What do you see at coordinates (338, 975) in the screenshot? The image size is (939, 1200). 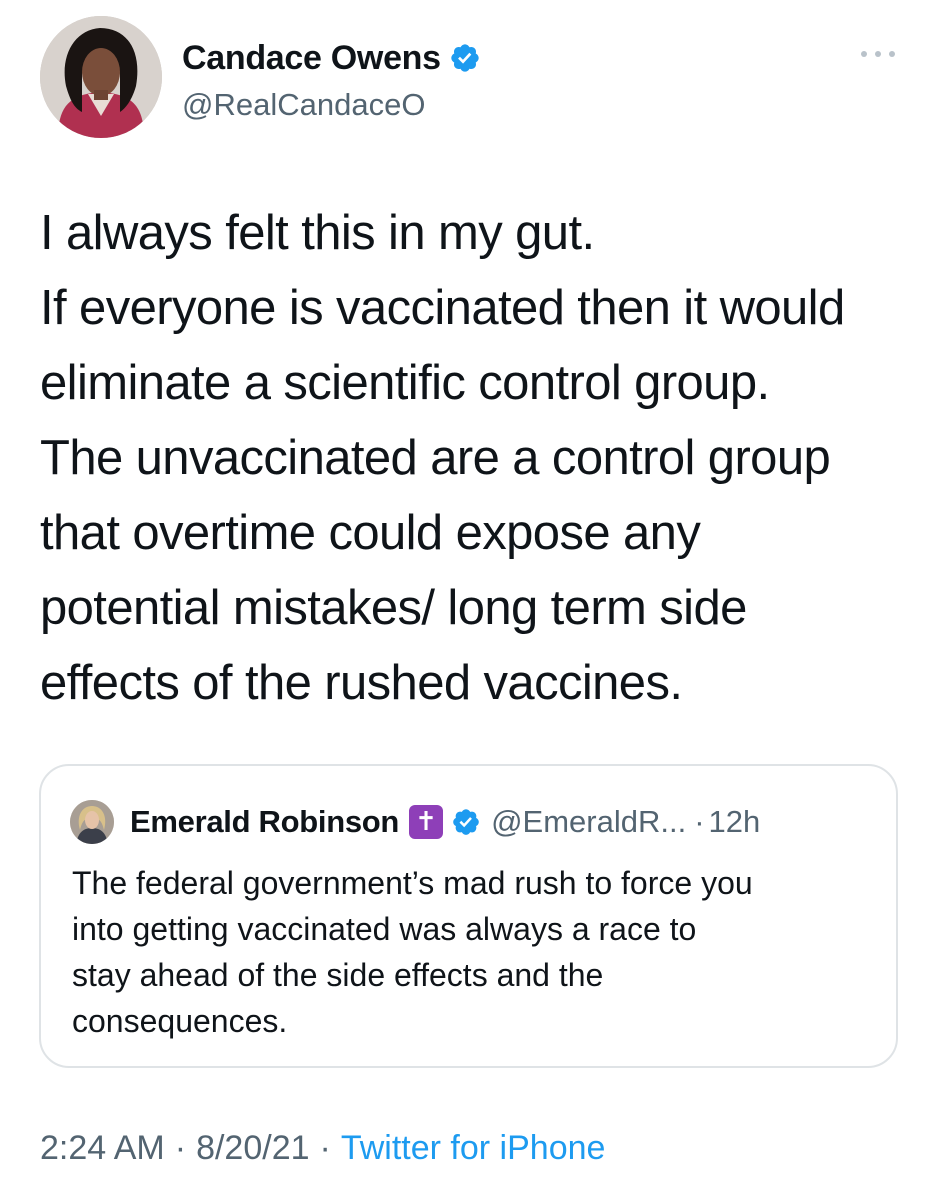 I see `quoted-text-line: stay ahead of the side effects and the` at bounding box center [338, 975].